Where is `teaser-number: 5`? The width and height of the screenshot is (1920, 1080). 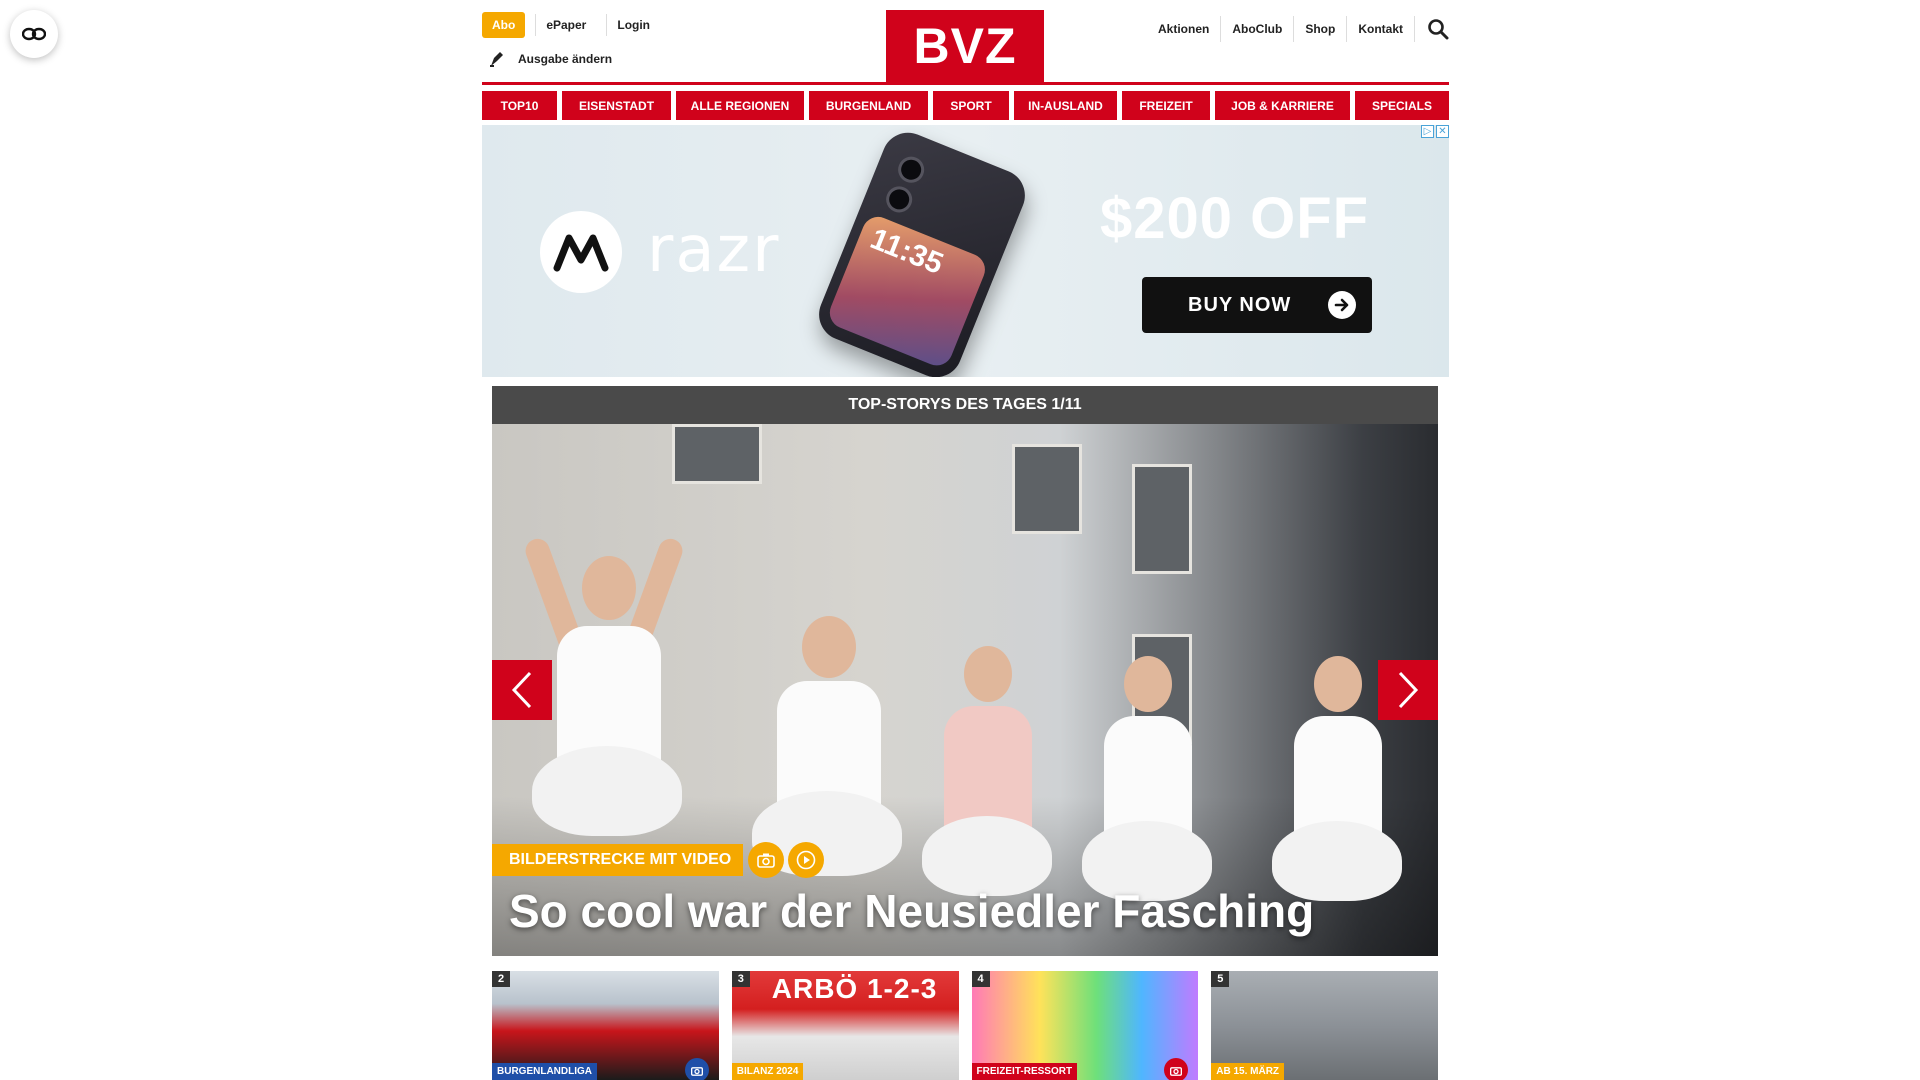
teaser-number: 5 is located at coordinates (1220, 979).